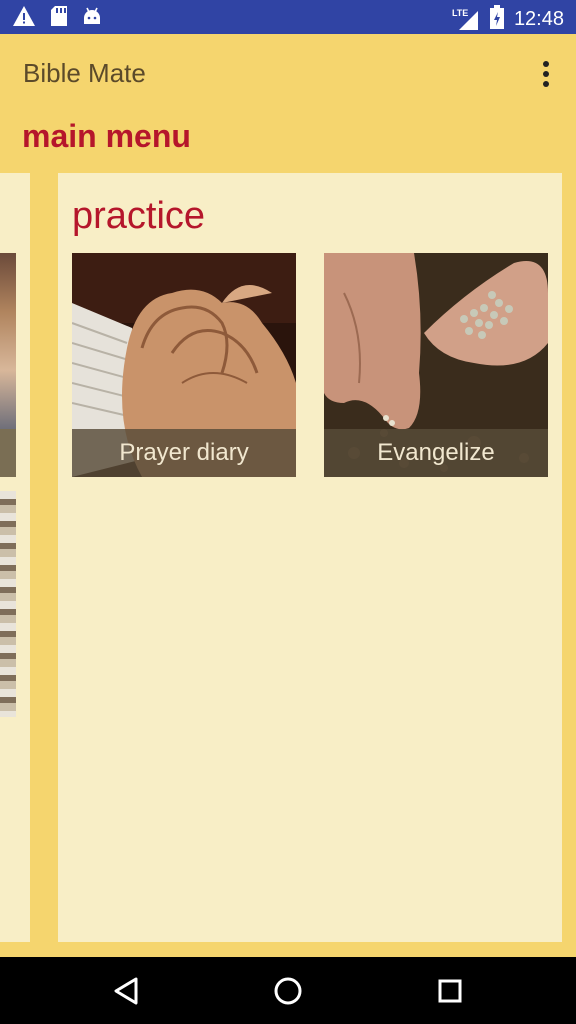 The height and width of the screenshot is (1024, 576). Describe the element at coordinates (59, 18) in the screenshot. I see `sd-card-icon` at that location.